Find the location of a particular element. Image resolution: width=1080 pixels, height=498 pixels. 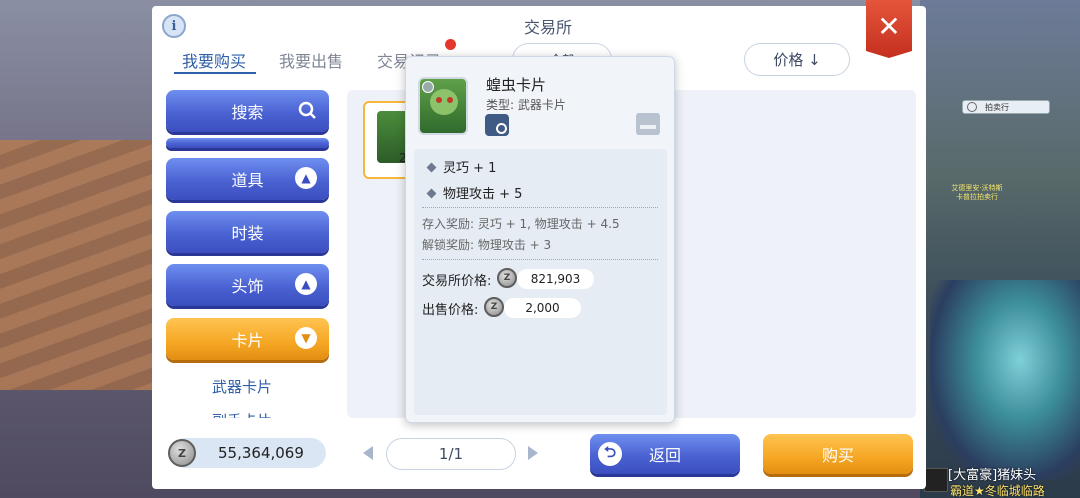

exchange-price-value: 821,903 is located at coordinates (555, 279).